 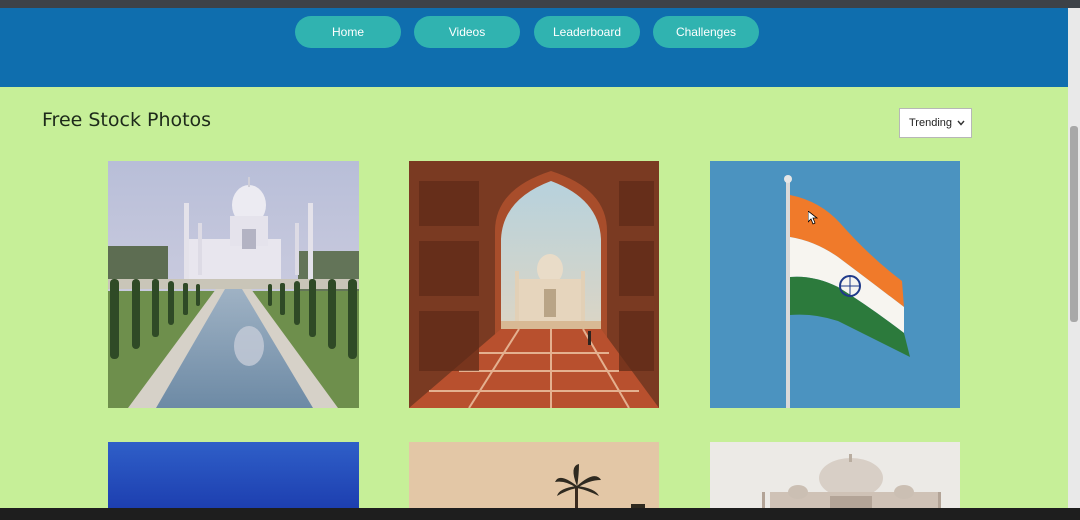 I want to click on photo-indian-flag, so click(x=835, y=284).